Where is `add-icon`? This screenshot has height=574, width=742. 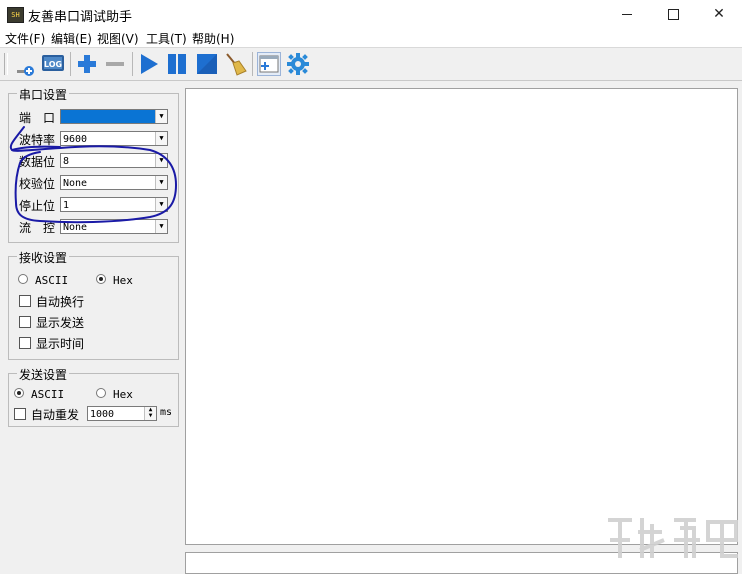 add-icon is located at coordinates (87, 64).